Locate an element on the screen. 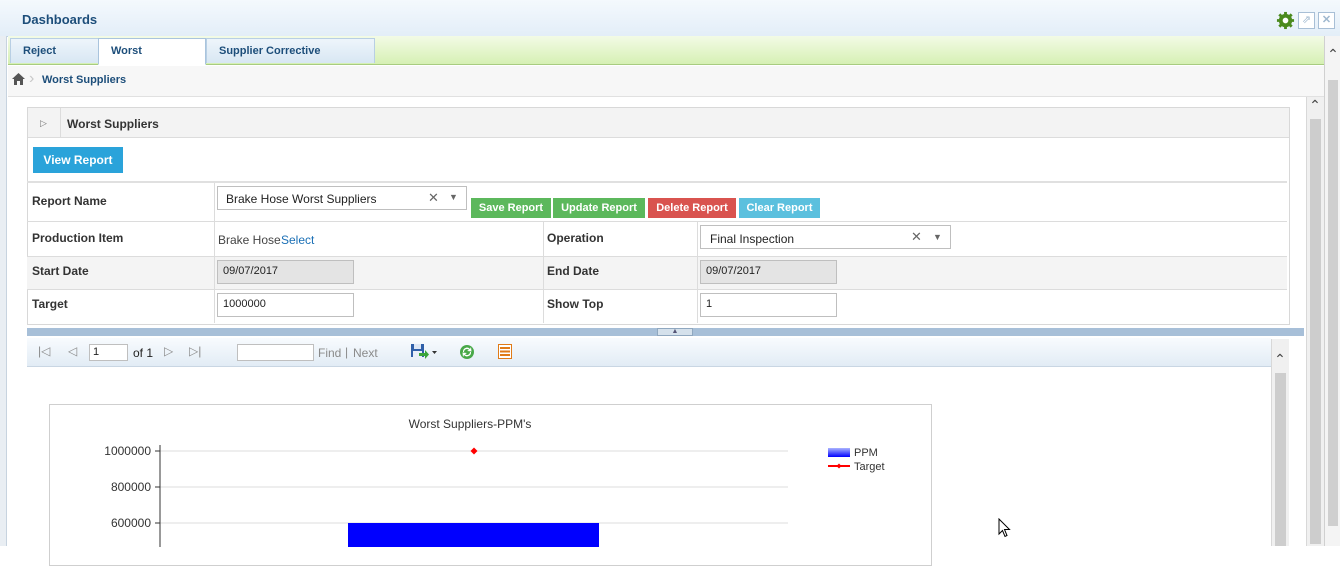  close-icon: ✕ is located at coordinates (1326, 20).